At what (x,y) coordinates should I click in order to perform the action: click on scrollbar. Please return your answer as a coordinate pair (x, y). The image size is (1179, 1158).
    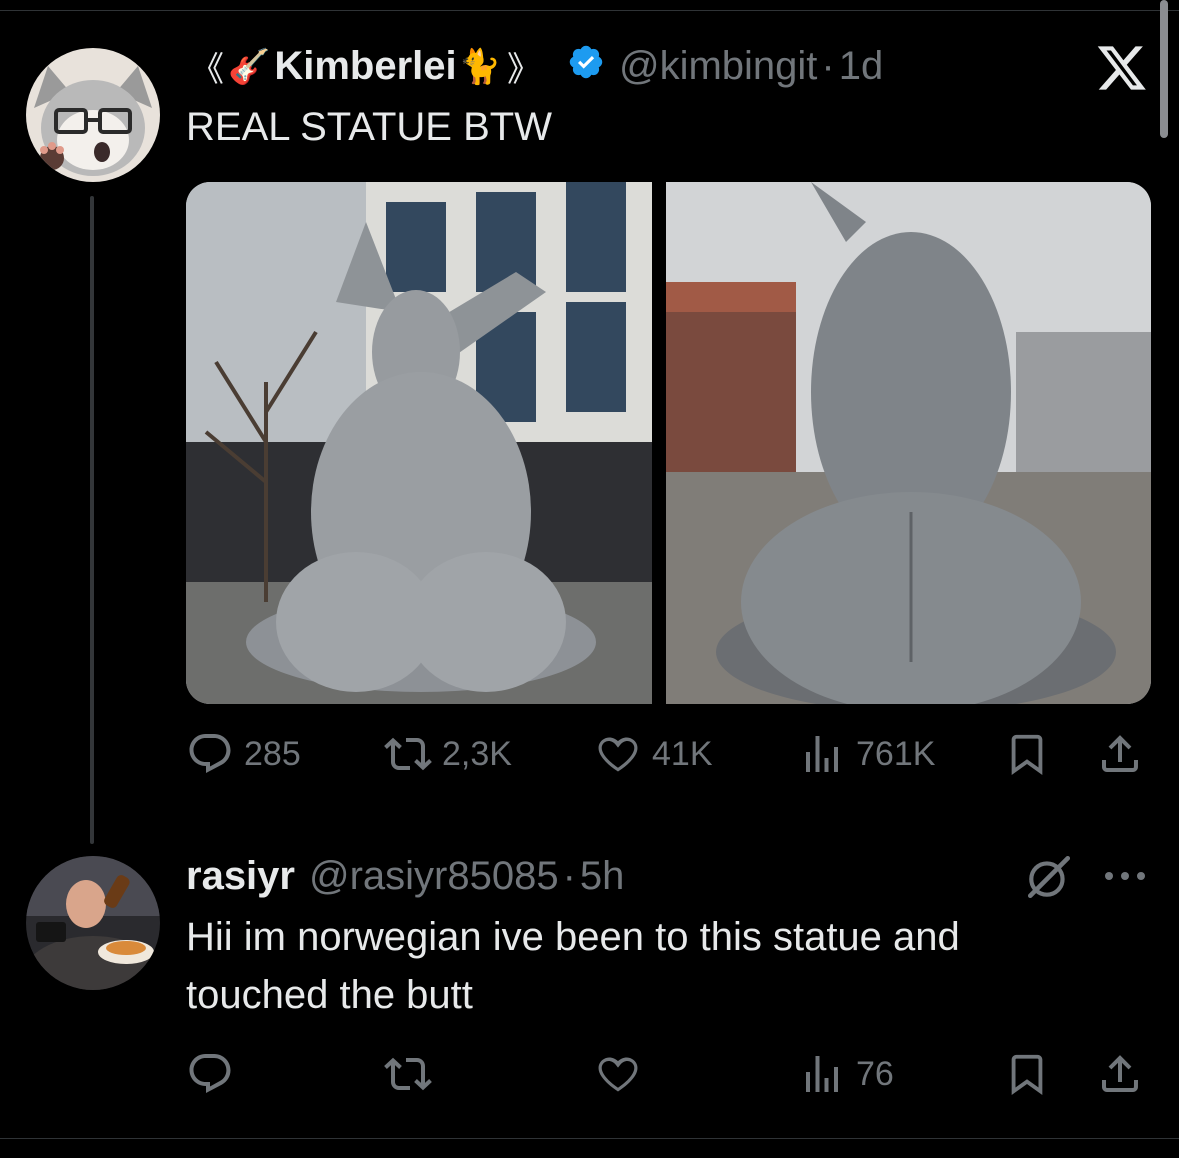
    Looking at the image, I should click on (1164, 69).